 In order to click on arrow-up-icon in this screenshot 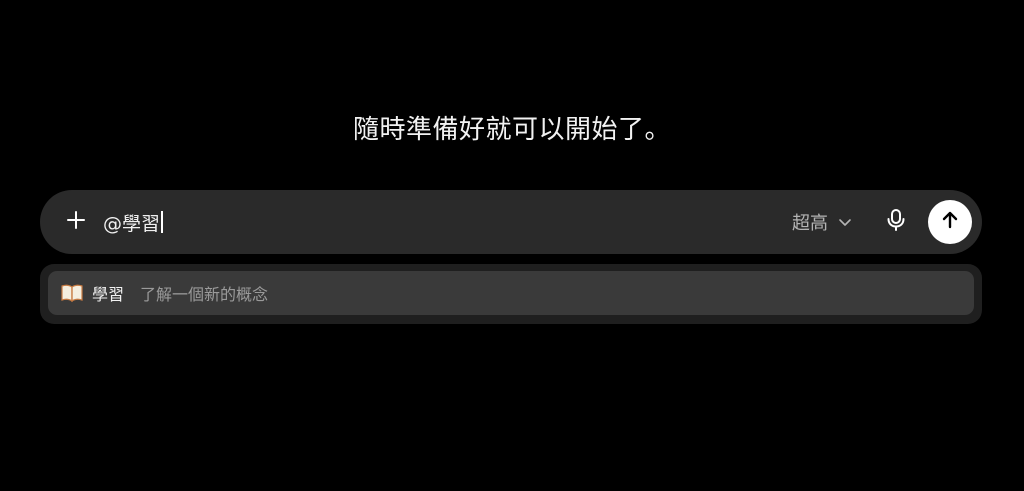, I will do `click(950, 222)`.